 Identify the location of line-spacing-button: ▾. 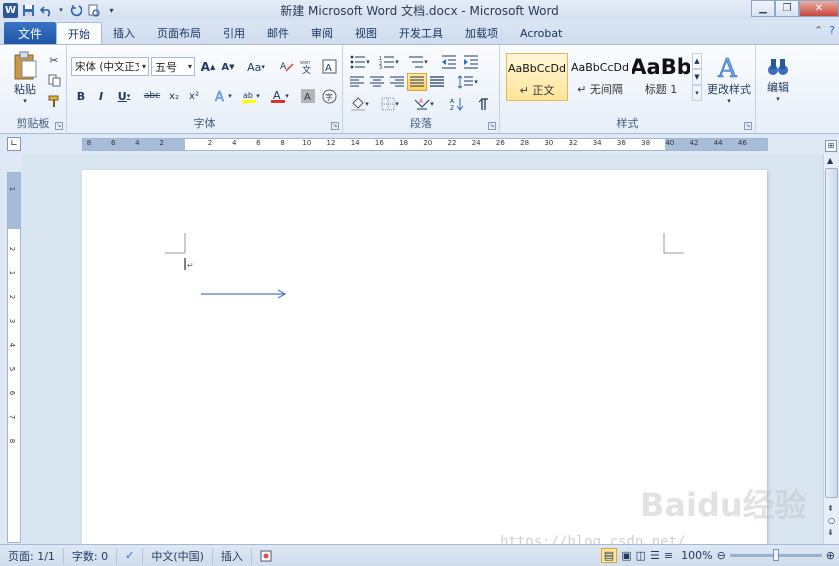
(468, 82).